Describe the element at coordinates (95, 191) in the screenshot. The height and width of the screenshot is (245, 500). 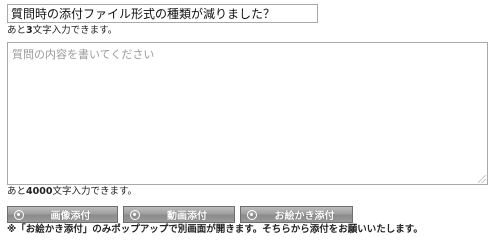
I see `body-counter-suffix: 文字入力できます。` at that location.